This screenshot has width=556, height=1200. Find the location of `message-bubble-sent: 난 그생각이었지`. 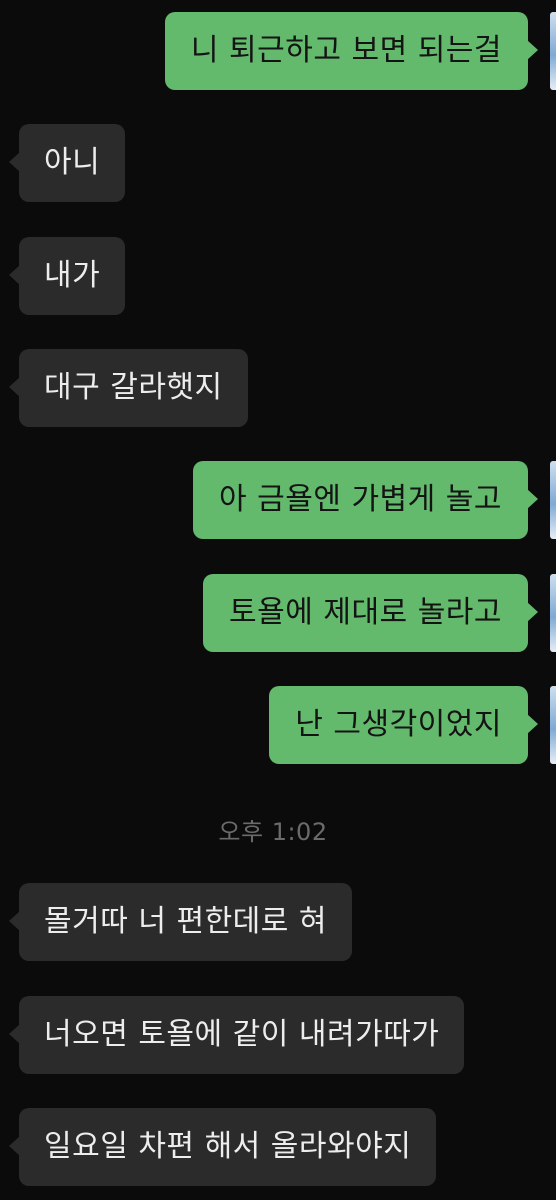

message-bubble-sent: 난 그생각이었지 is located at coordinates (403, 725).